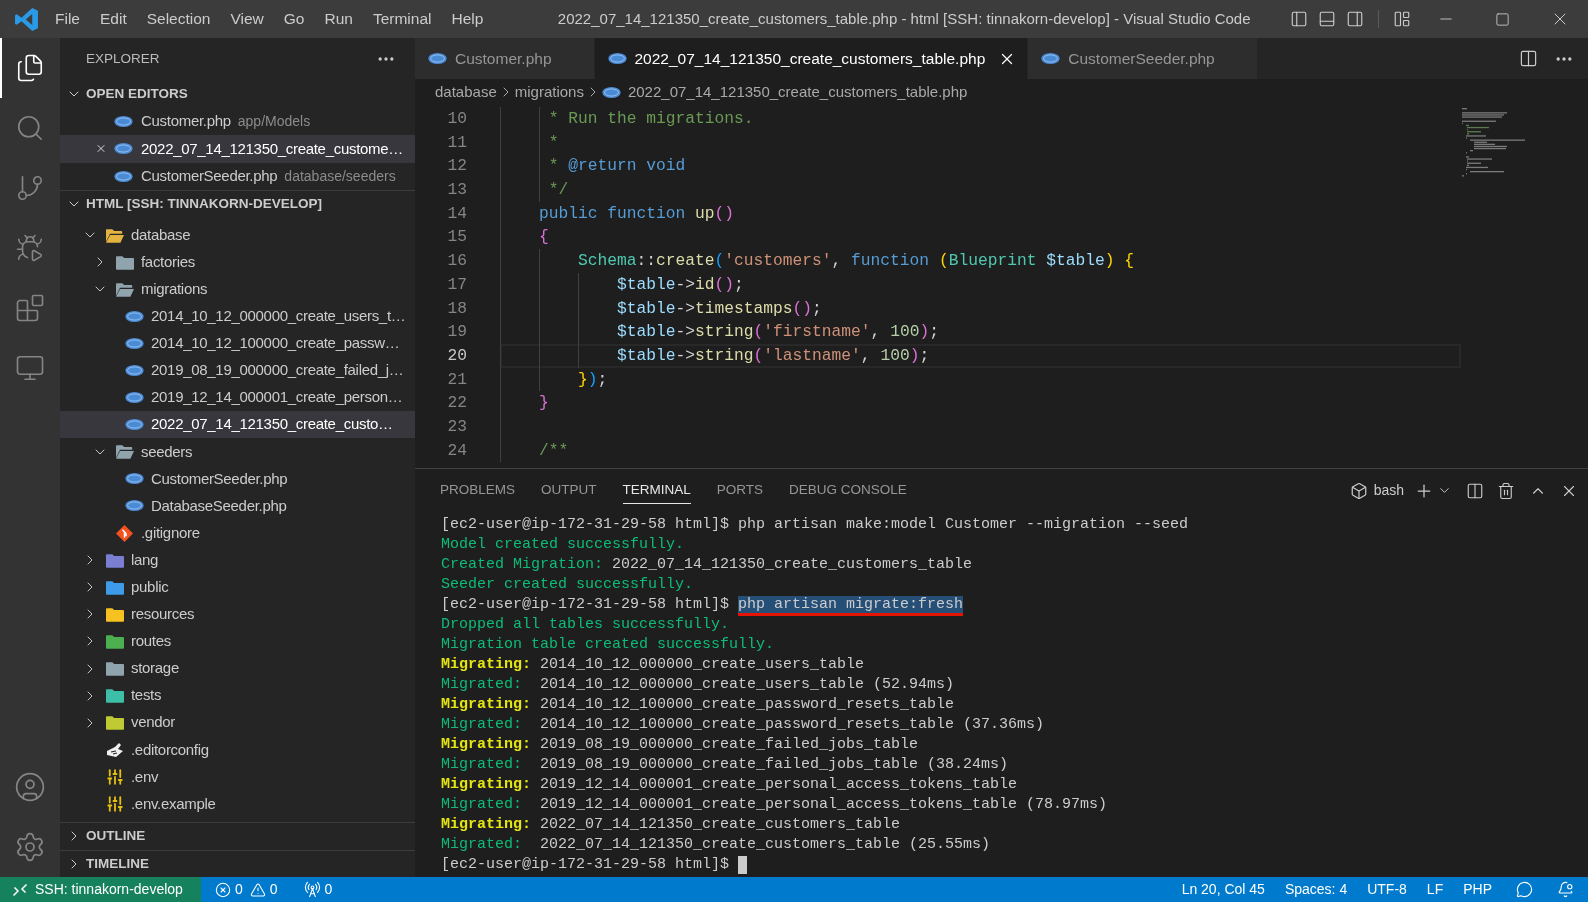 The width and height of the screenshot is (1588, 902). What do you see at coordinates (237, 696) in the screenshot?
I see `tree-item: tests` at bounding box center [237, 696].